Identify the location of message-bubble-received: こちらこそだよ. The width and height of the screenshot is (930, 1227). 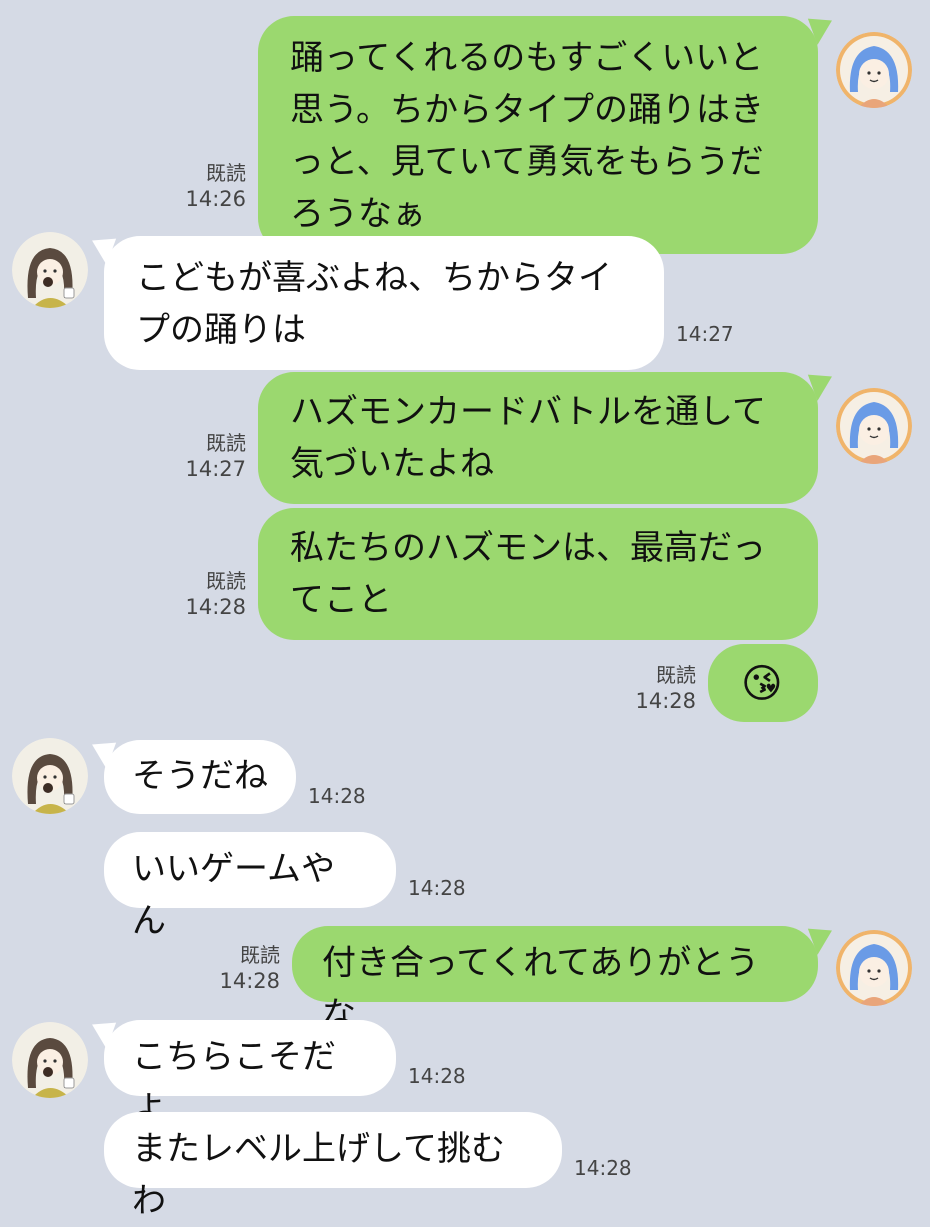
(250, 1074).